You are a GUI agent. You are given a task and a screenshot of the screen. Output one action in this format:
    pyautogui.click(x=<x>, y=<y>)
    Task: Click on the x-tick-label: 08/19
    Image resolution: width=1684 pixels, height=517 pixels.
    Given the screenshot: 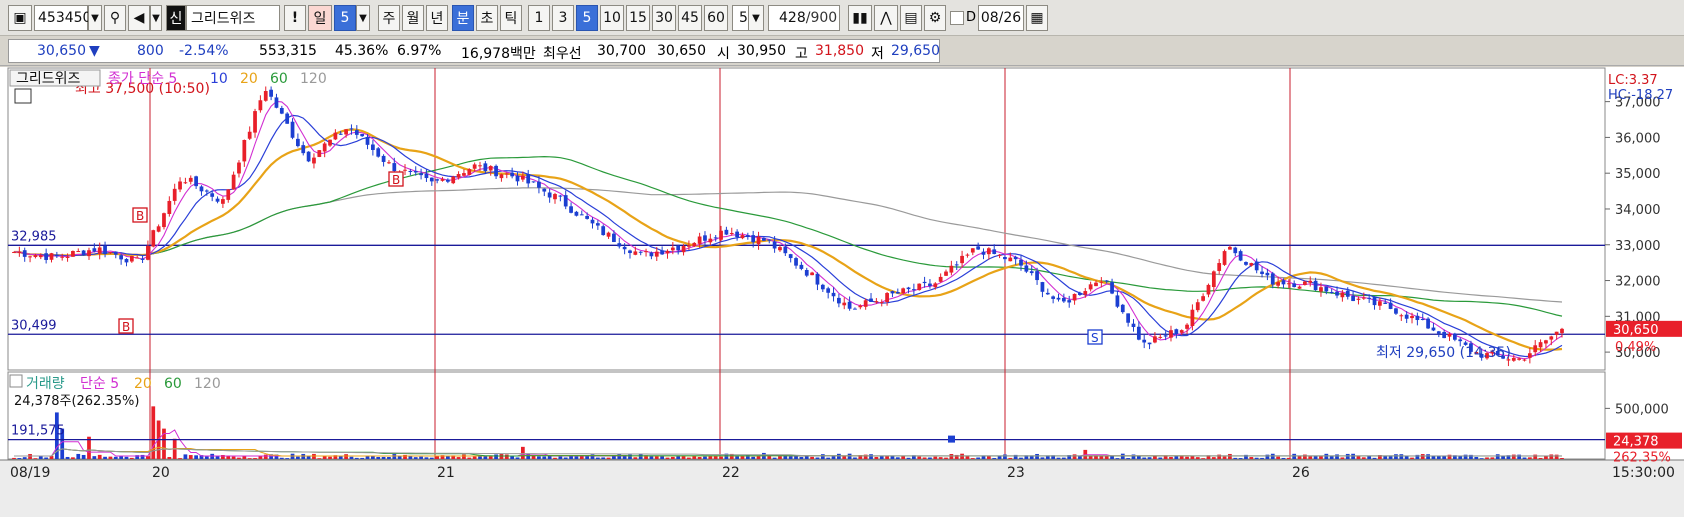 What is the action you would take?
    pyautogui.click(x=30, y=473)
    